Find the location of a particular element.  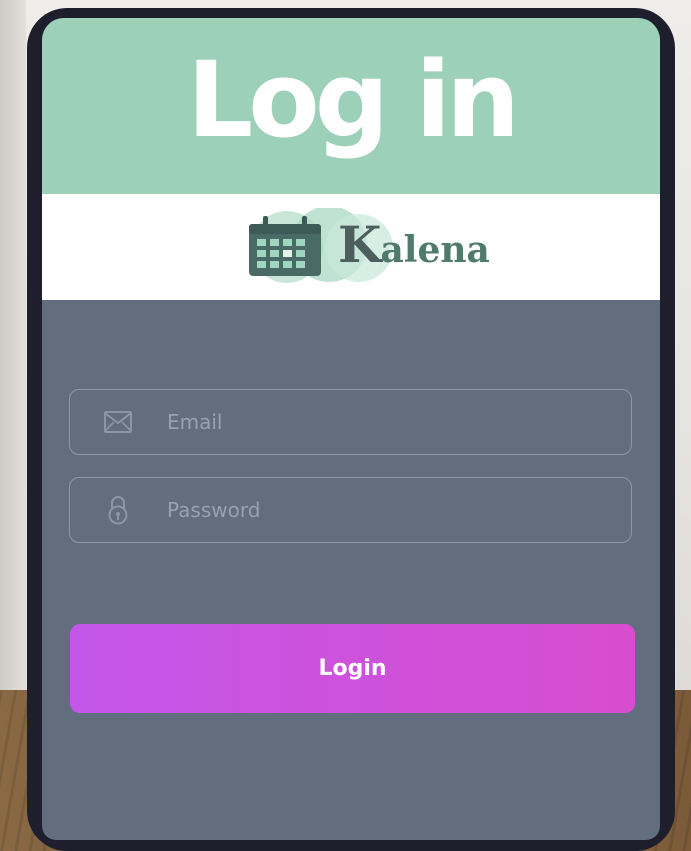

envelope-icon is located at coordinates (118, 422).